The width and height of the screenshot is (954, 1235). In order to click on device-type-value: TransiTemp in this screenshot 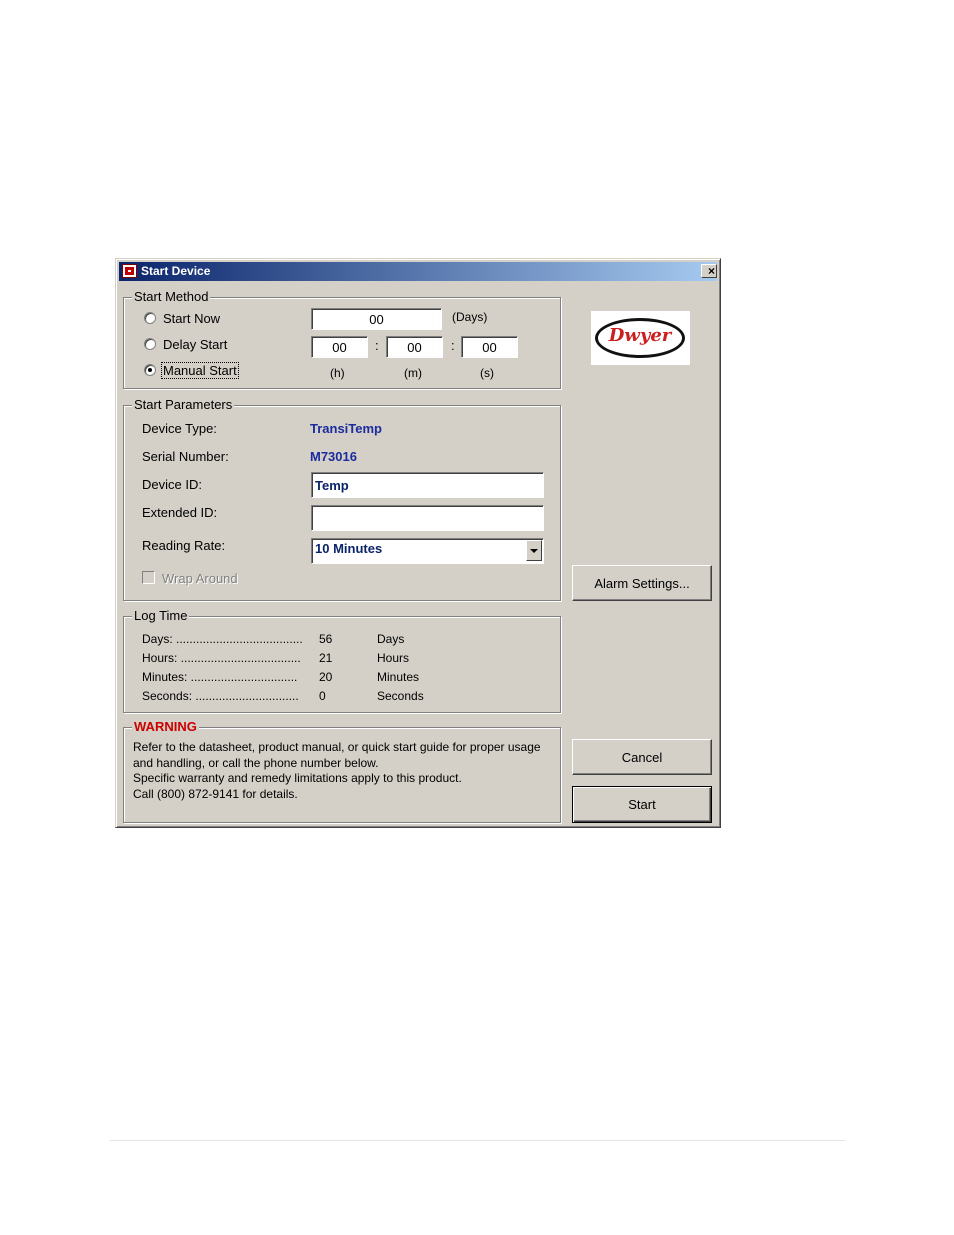, I will do `click(346, 428)`.